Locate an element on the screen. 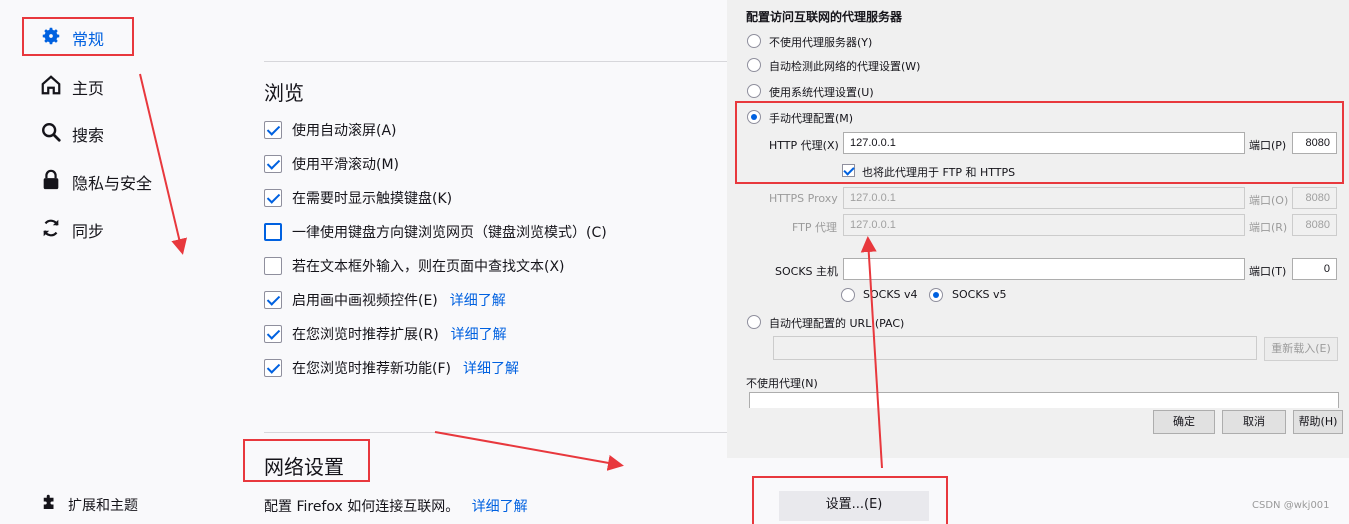  arrow-network-right is located at coordinates (529, 451).